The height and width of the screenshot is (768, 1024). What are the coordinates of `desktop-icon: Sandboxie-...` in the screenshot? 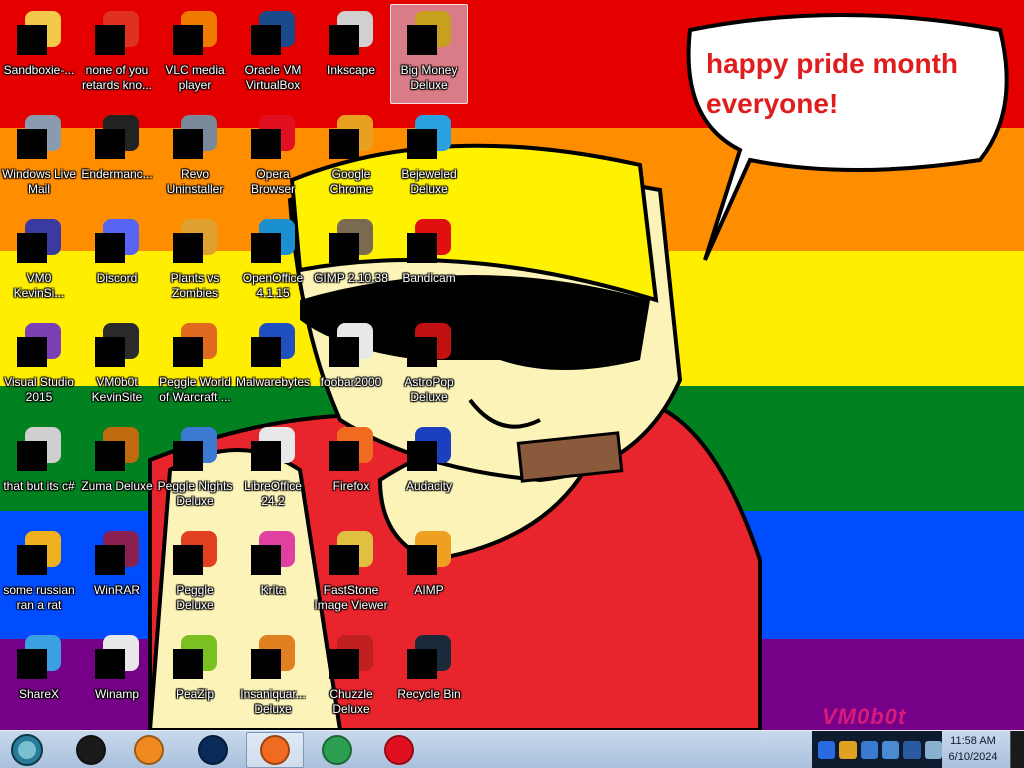 It's located at (39, 54).